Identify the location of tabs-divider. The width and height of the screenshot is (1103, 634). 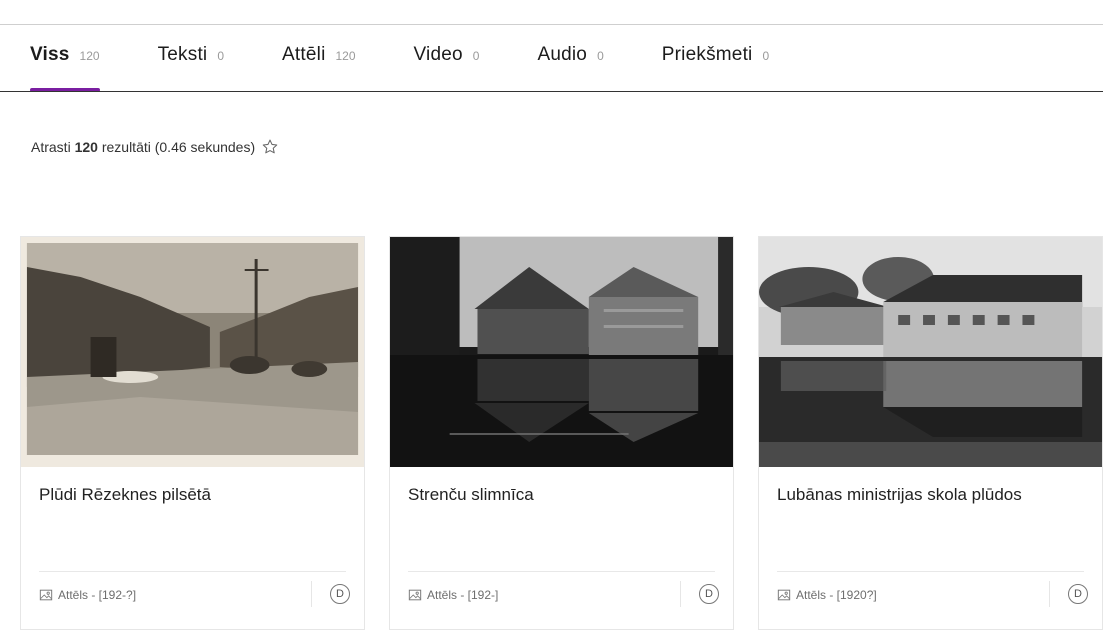
(551, 91).